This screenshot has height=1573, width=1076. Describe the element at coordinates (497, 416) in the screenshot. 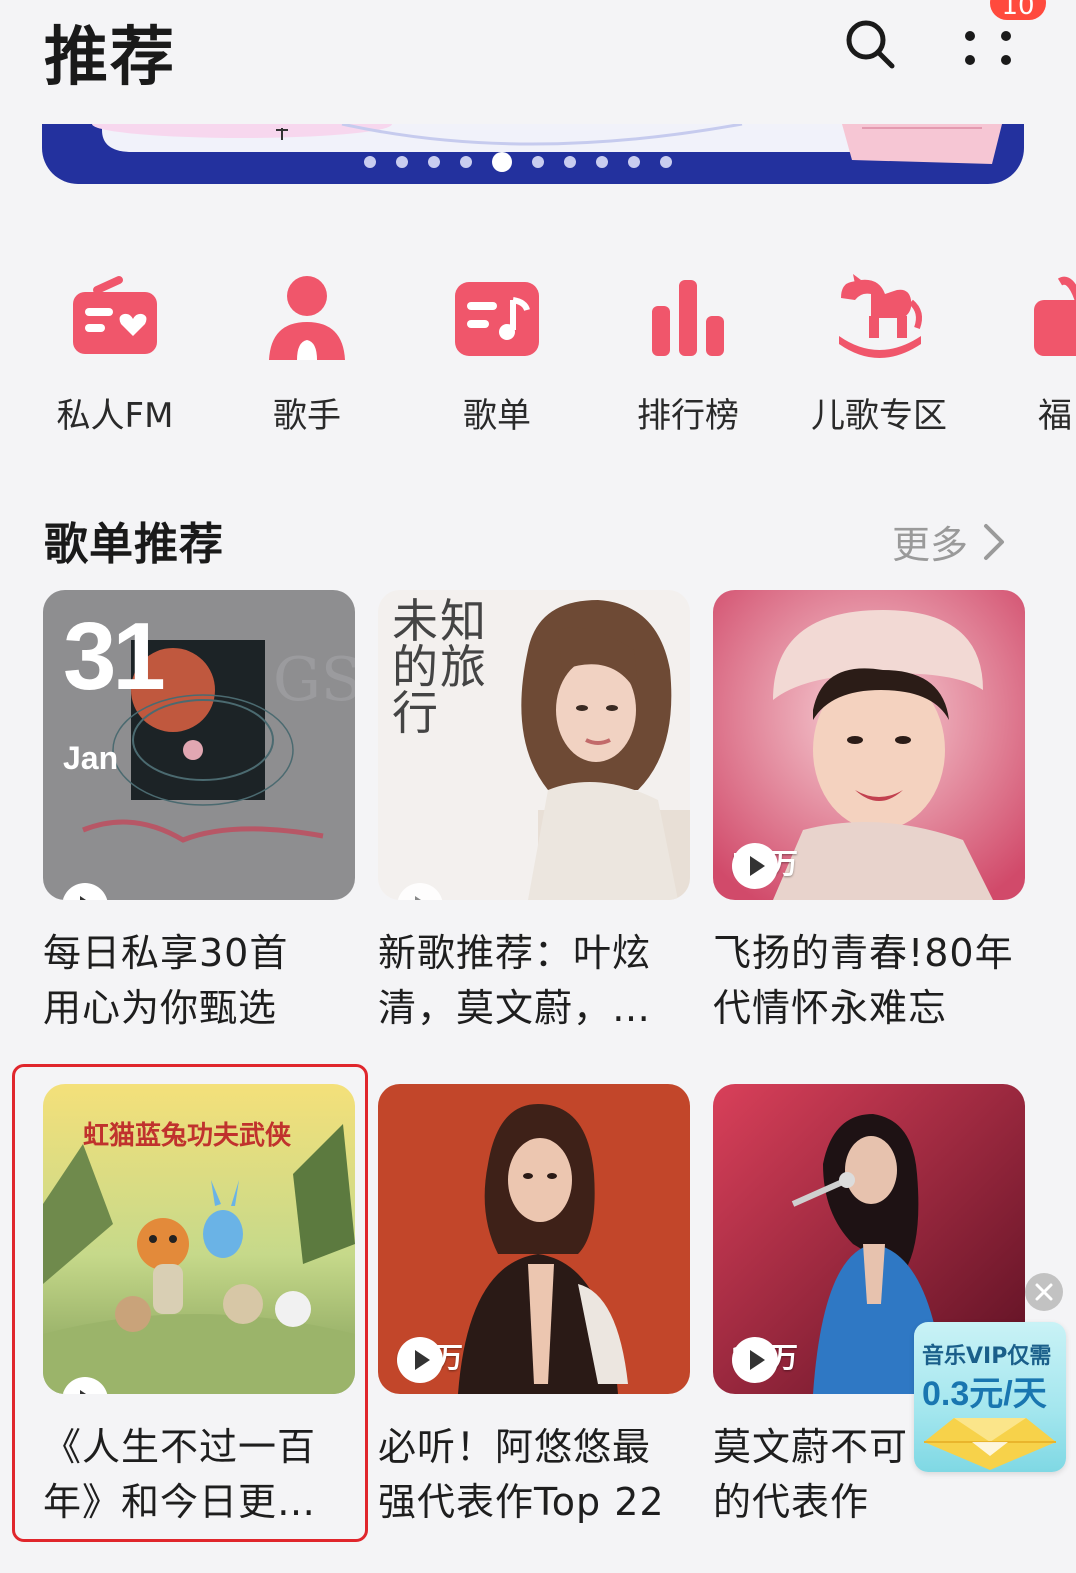

I see `category-label: 歌单` at that location.